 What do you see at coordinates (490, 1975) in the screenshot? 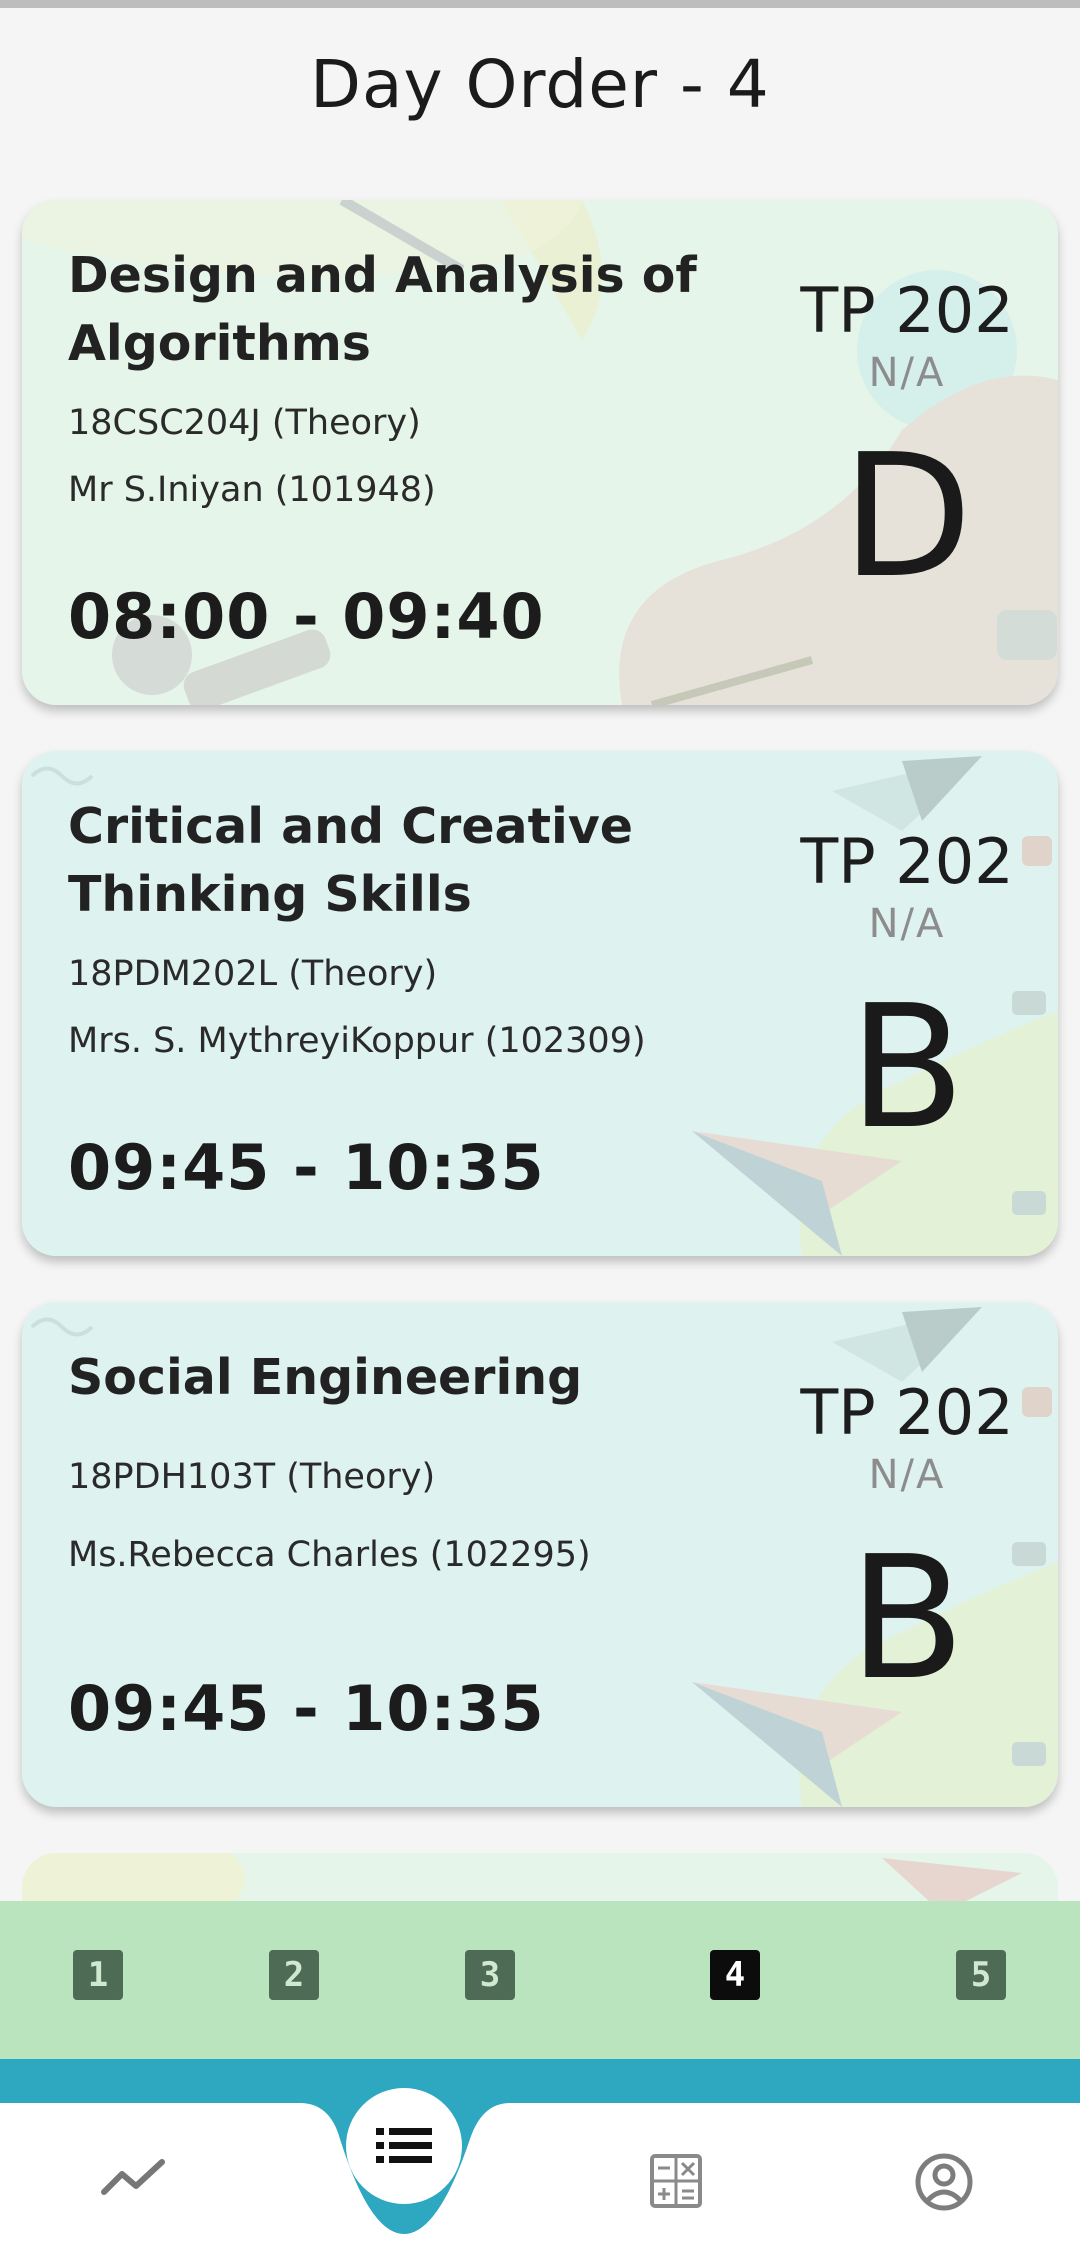
I see `day-button-3: 3` at bounding box center [490, 1975].